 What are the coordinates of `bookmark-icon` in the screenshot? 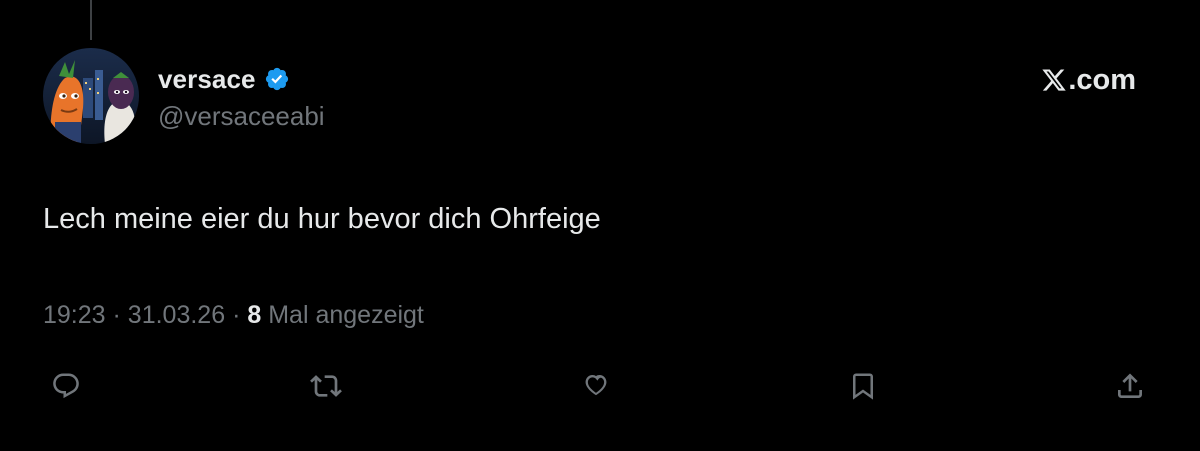 It's located at (863, 386).